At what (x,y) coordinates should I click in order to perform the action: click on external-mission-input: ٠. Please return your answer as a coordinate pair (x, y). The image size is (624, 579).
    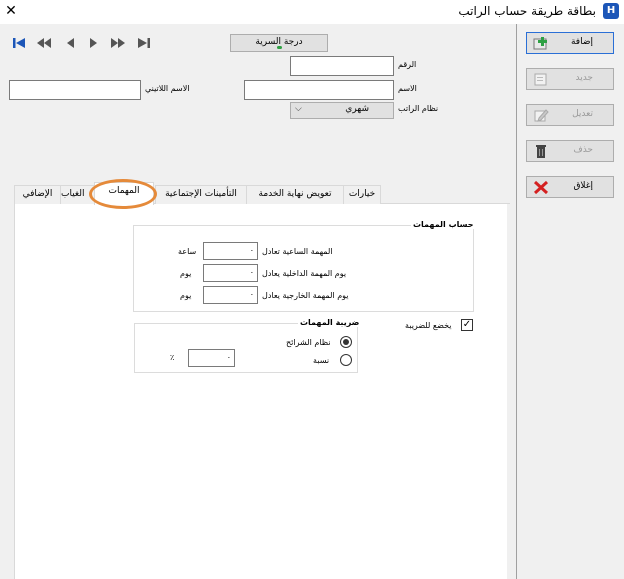
    Looking at the image, I should click on (230, 295).